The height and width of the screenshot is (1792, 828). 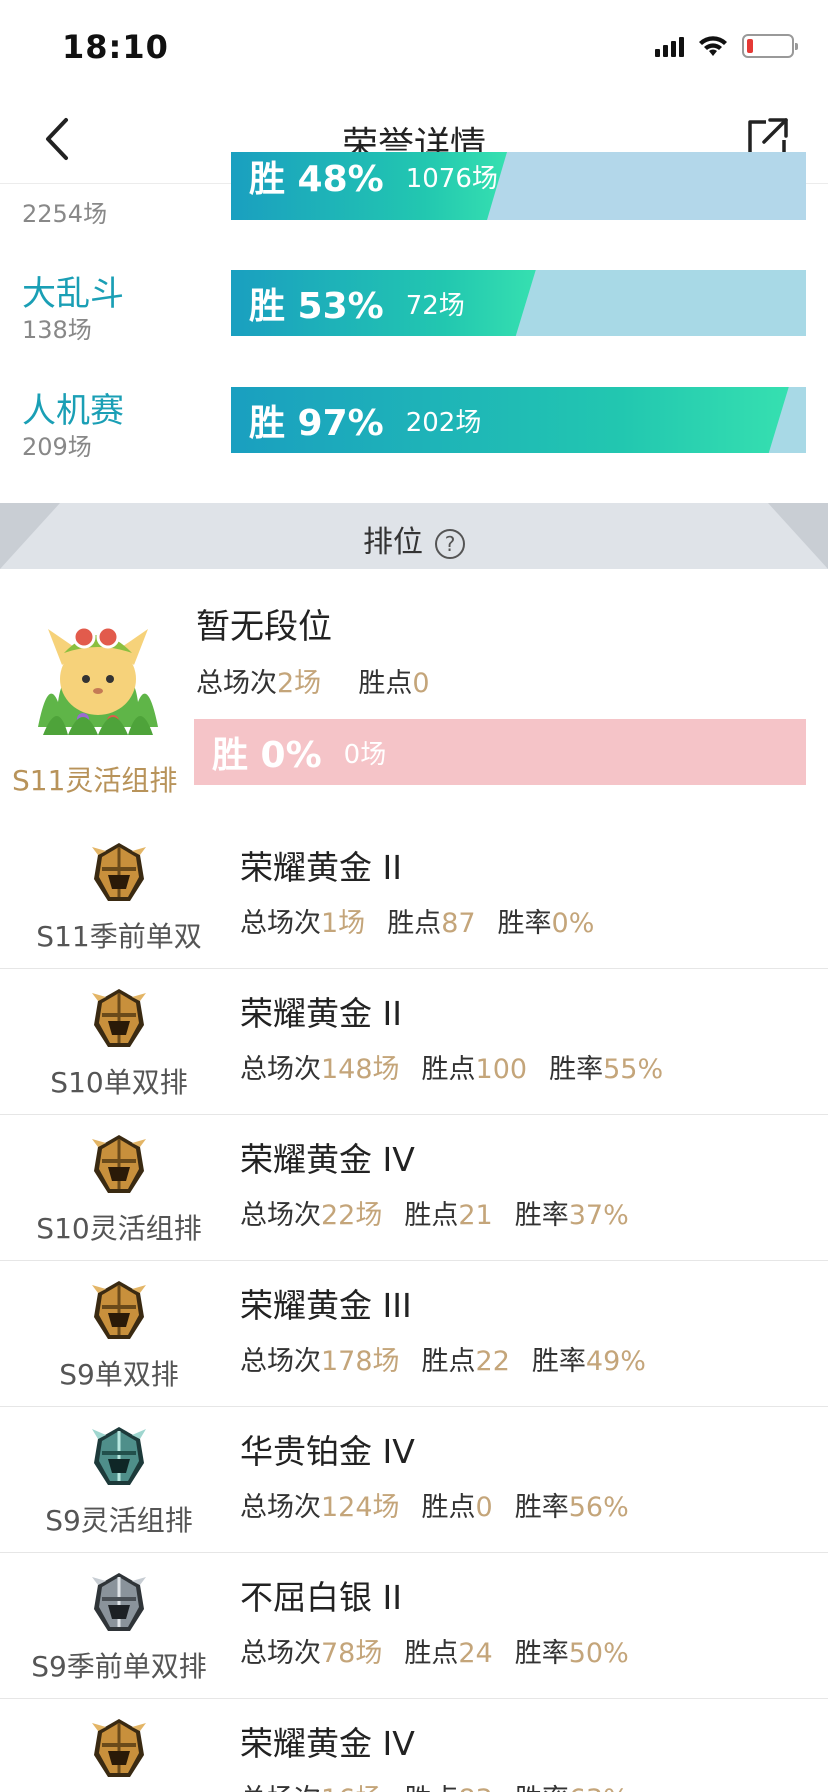 What do you see at coordinates (443, 422) in the screenshot?
I see `games-text: 202场` at bounding box center [443, 422].